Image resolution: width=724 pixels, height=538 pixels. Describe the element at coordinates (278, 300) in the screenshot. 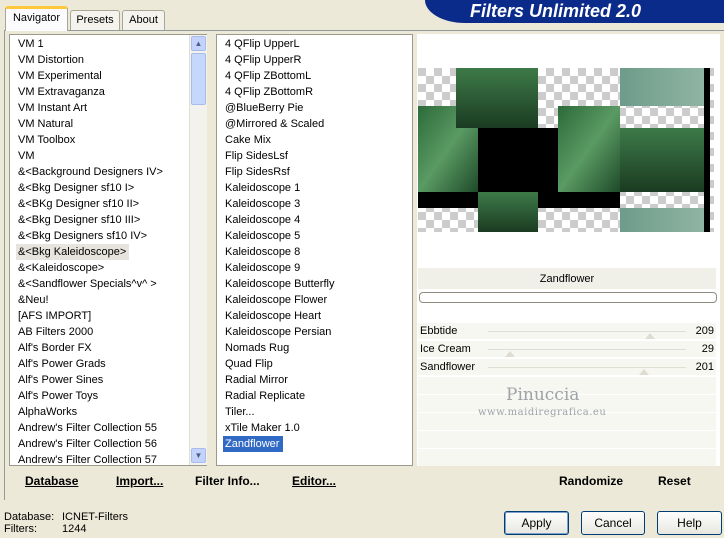

I see `filter-item: Kaleidoscope Flower` at that location.